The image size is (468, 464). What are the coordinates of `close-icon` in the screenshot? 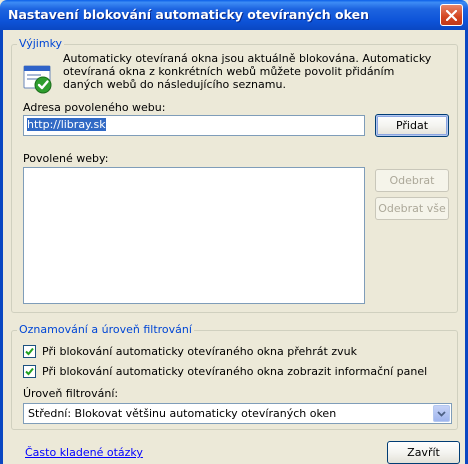 It's located at (451, 15).